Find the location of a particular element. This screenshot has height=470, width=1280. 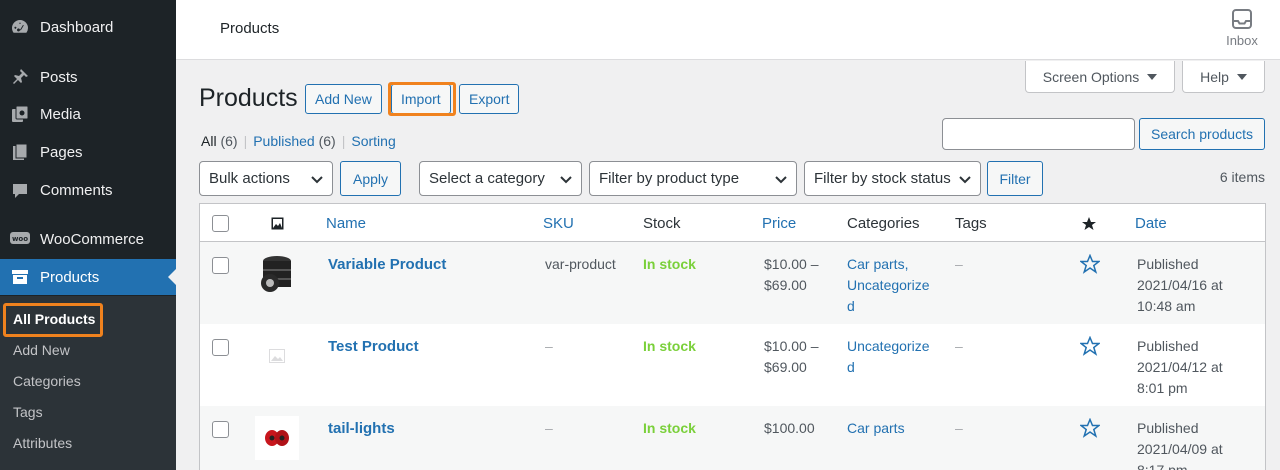

help-label: Help is located at coordinates (1214, 76).